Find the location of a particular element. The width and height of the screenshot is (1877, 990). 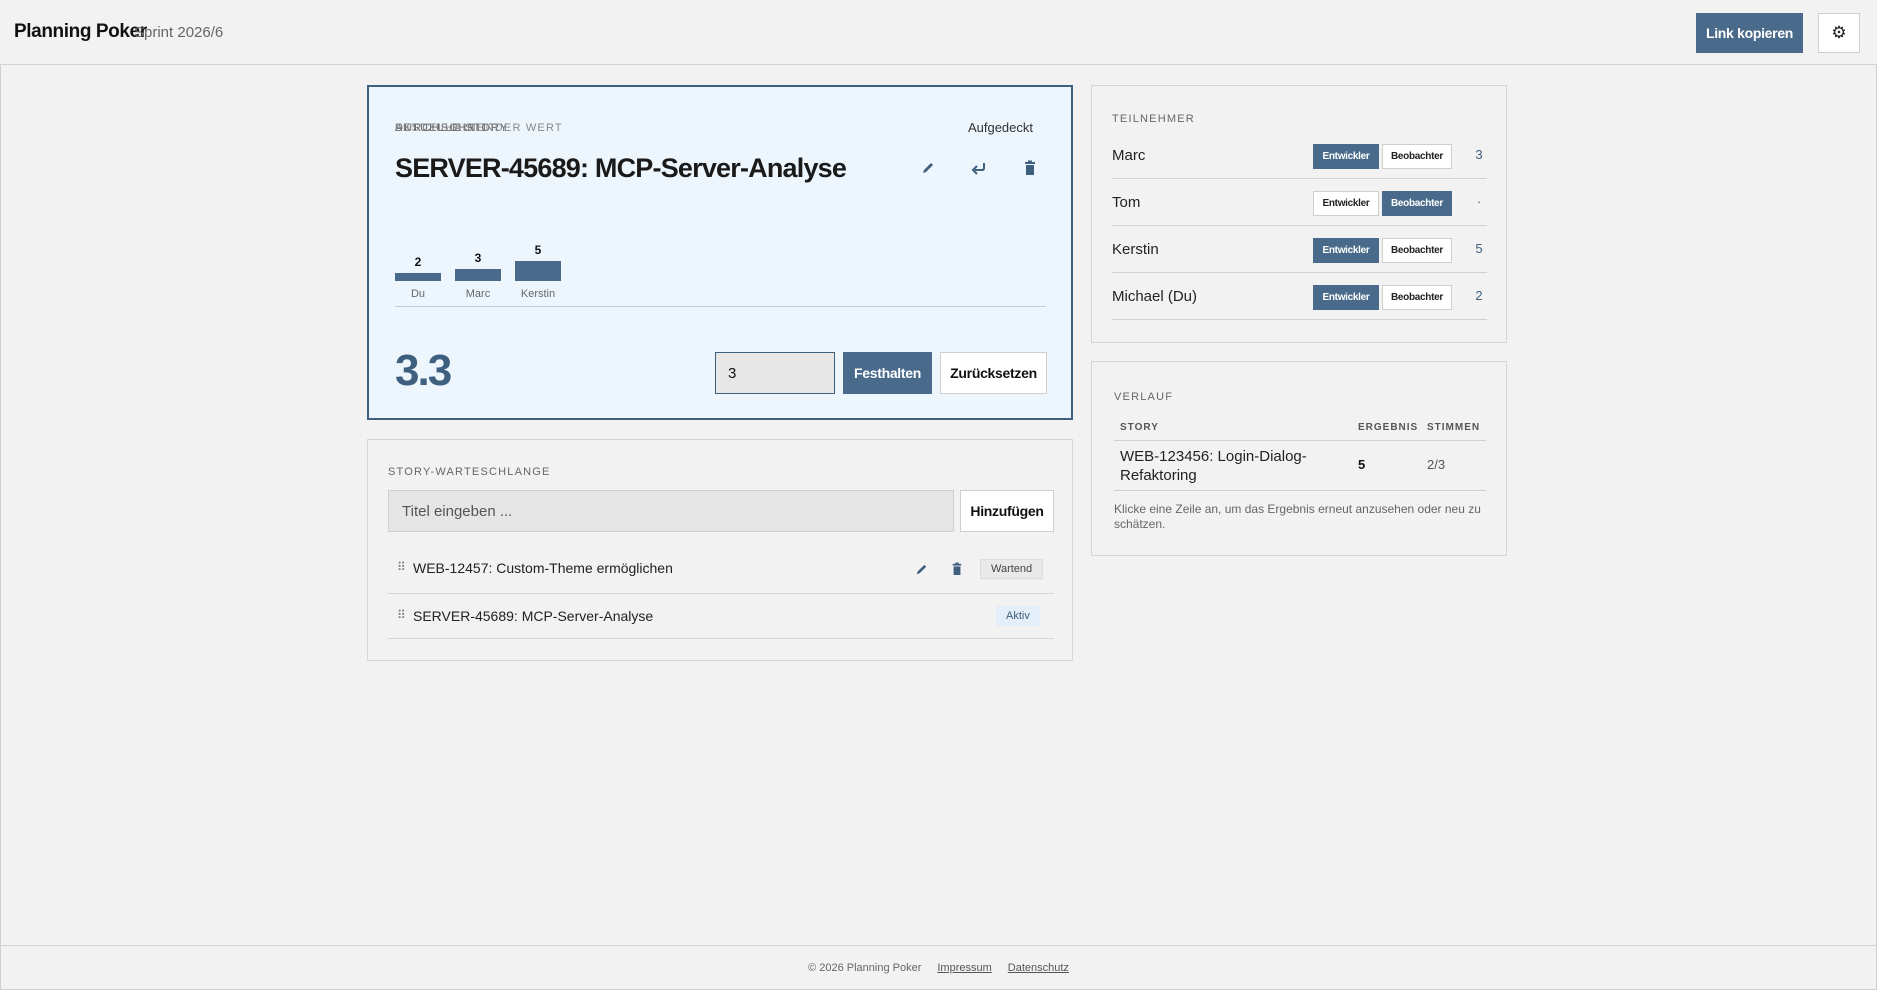

reset-button: Zurücksetzen is located at coordinates (993, 373).